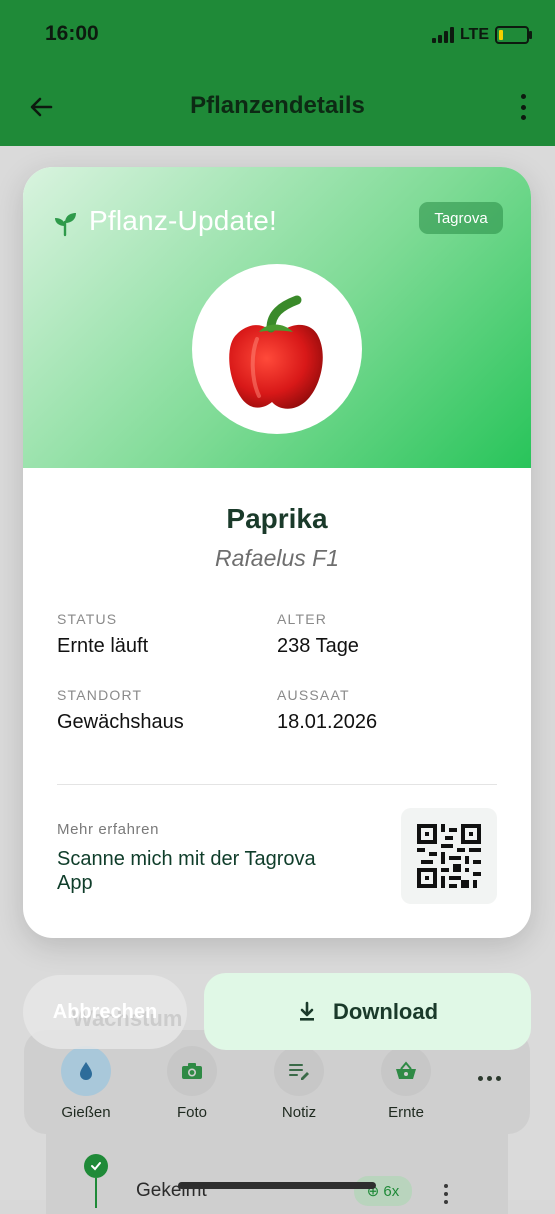 The image size is (555, 1214). I want to click on timeline-card, so click(277, 1174).